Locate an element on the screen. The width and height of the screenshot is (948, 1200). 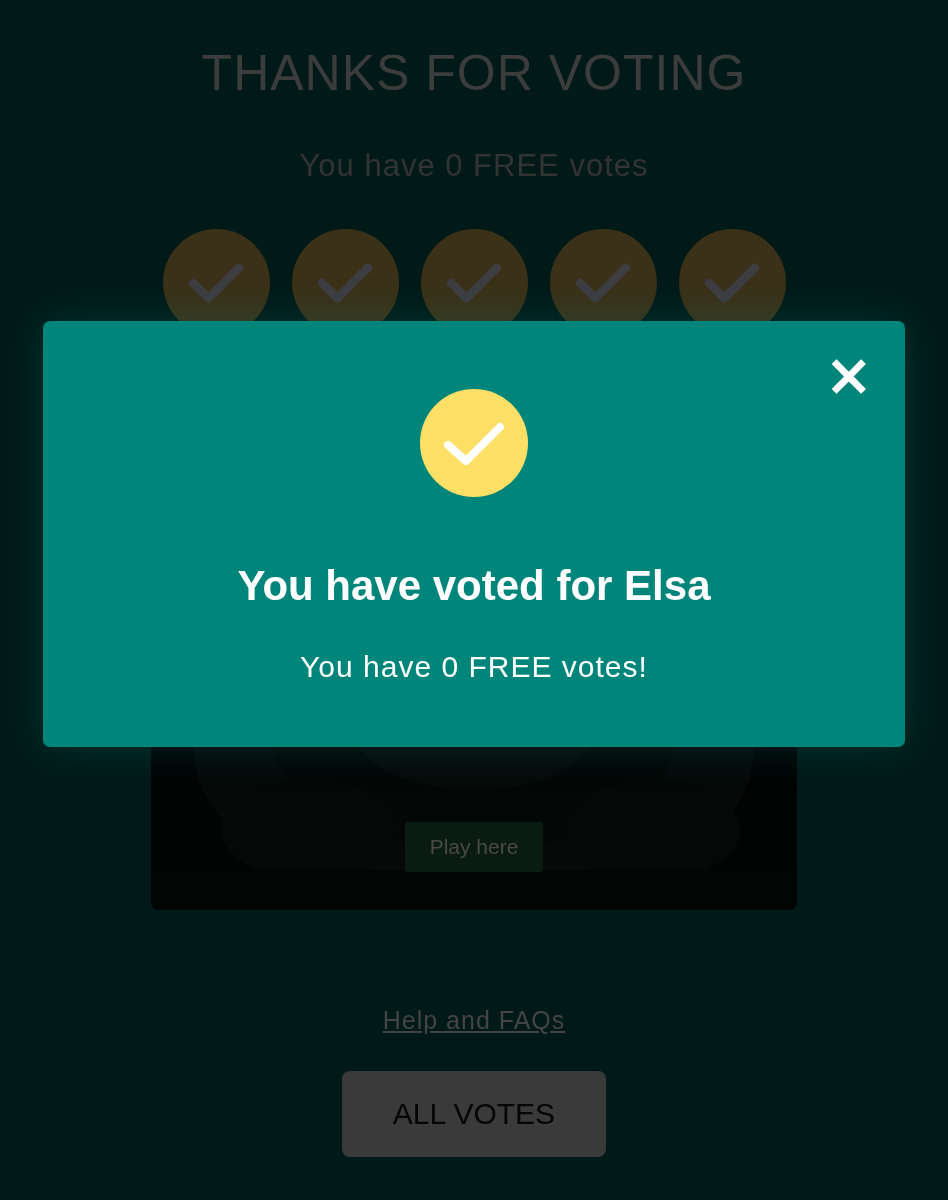
dialog-message: You have 0 FREE votes! is located at coordinates (474, 667).